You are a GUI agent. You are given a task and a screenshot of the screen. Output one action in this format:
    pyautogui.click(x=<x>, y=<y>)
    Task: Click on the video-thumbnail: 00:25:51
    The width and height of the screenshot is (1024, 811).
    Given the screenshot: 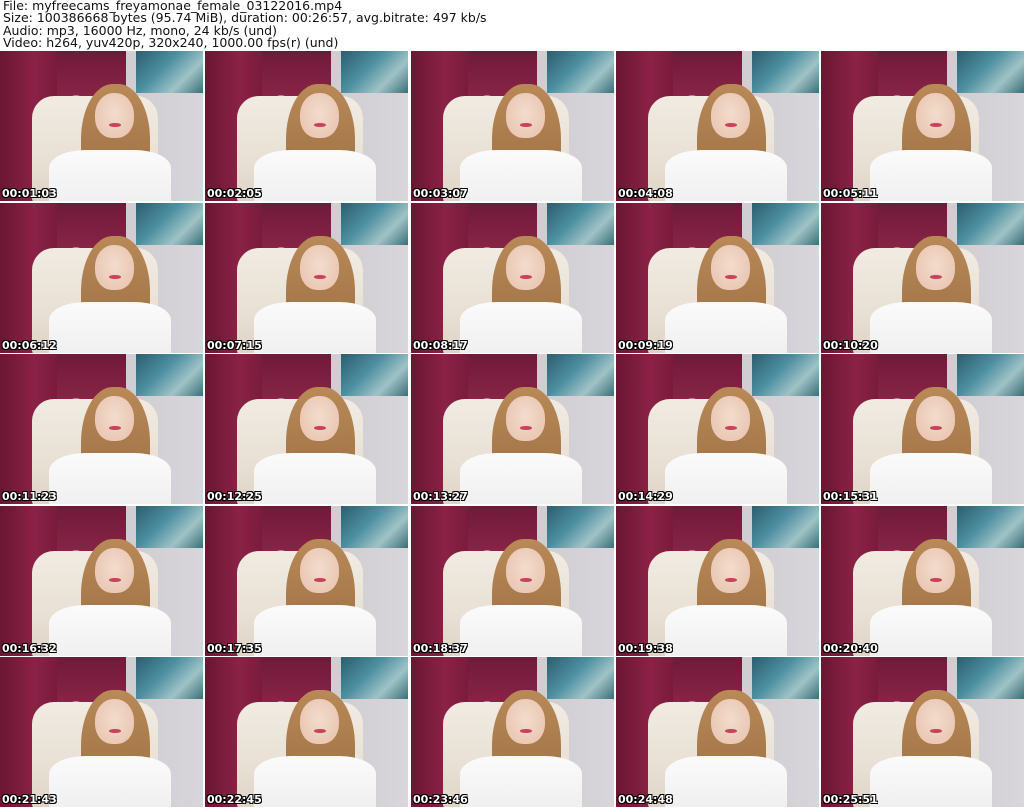 What is the action you would take?
    pyautogui.click(x=922, y=732)
    